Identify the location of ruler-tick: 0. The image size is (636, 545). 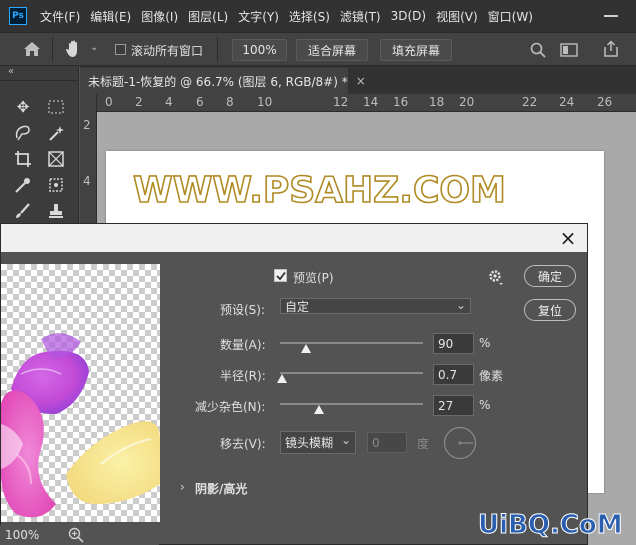
(109, 102).